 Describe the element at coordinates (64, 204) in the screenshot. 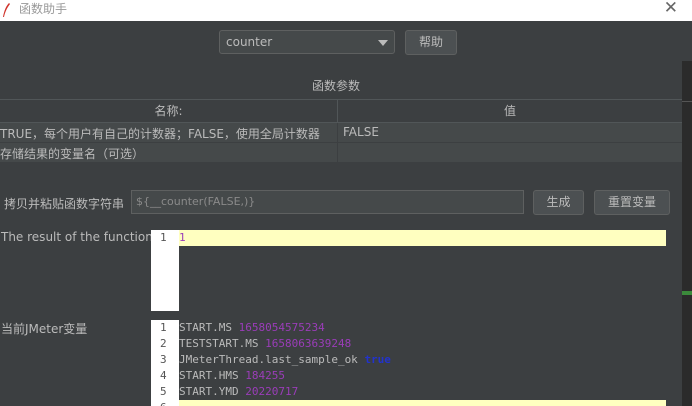

I see `copy-string-label: 拷贝并粘贴函数字符串` at that location.